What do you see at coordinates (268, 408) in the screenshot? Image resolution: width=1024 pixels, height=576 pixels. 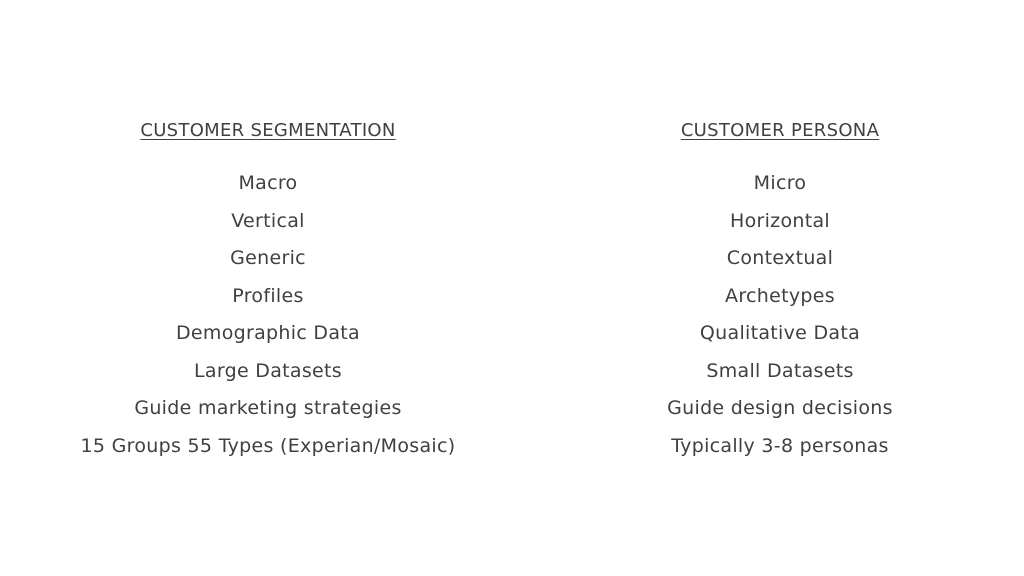 I see `segmentation-item-marketing-strategies: Guide marketing strategies` at bounding box center [268, 408].